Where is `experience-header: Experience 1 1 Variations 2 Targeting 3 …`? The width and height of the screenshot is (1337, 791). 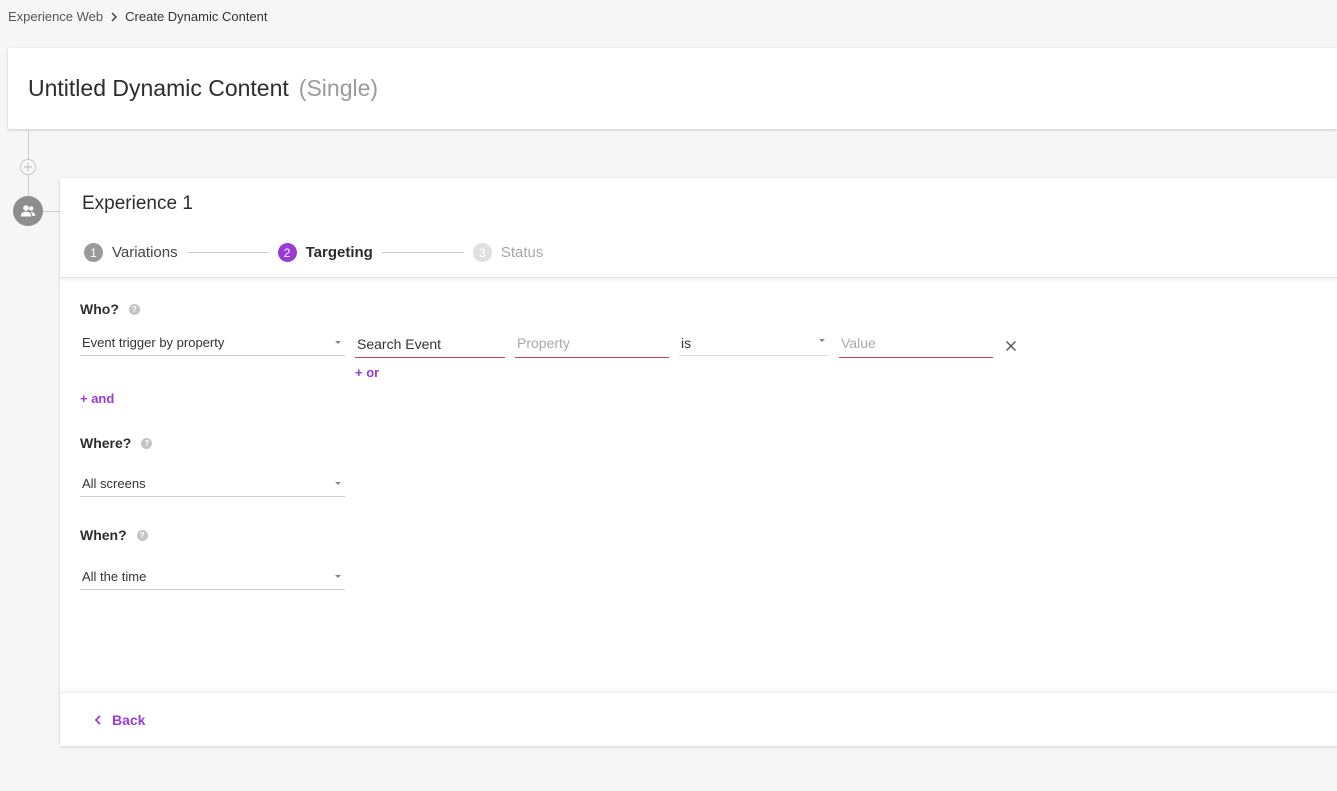
experience-header: Experience 1 1 Variations 2 Targeting 3 … is located at coordinates (698, 228).